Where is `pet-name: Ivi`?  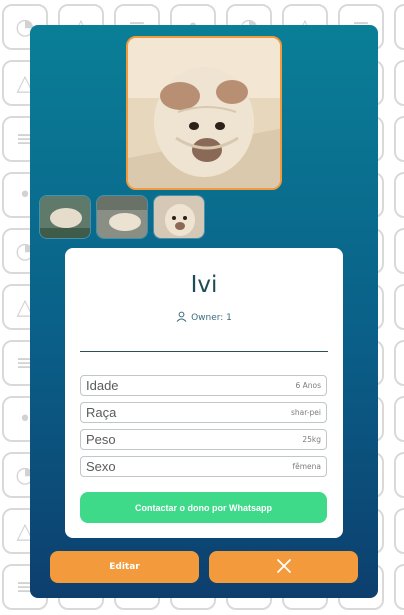 pet-name: Ivi is located at coordinates (204, 285).